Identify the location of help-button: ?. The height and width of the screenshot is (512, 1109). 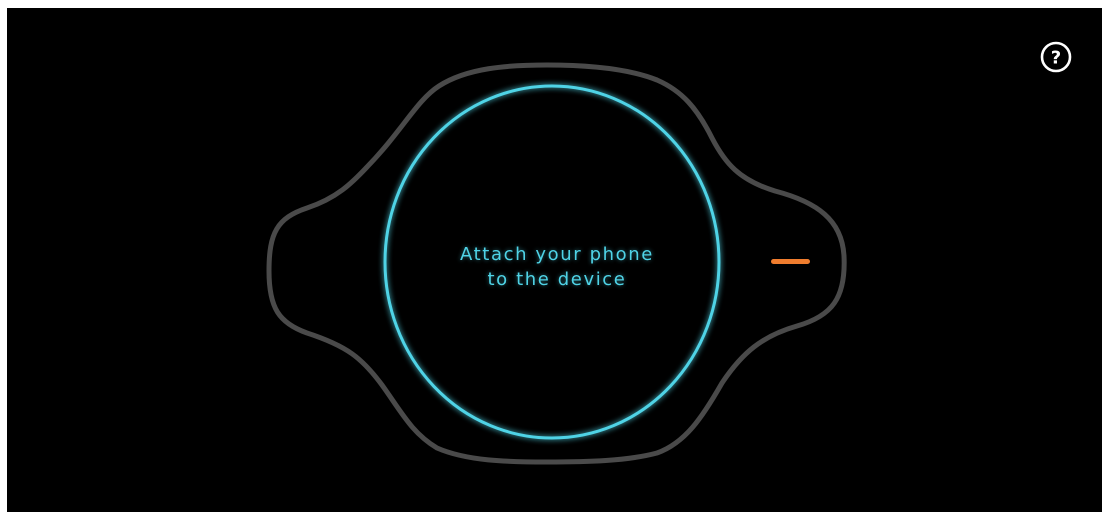
(1056, 57).